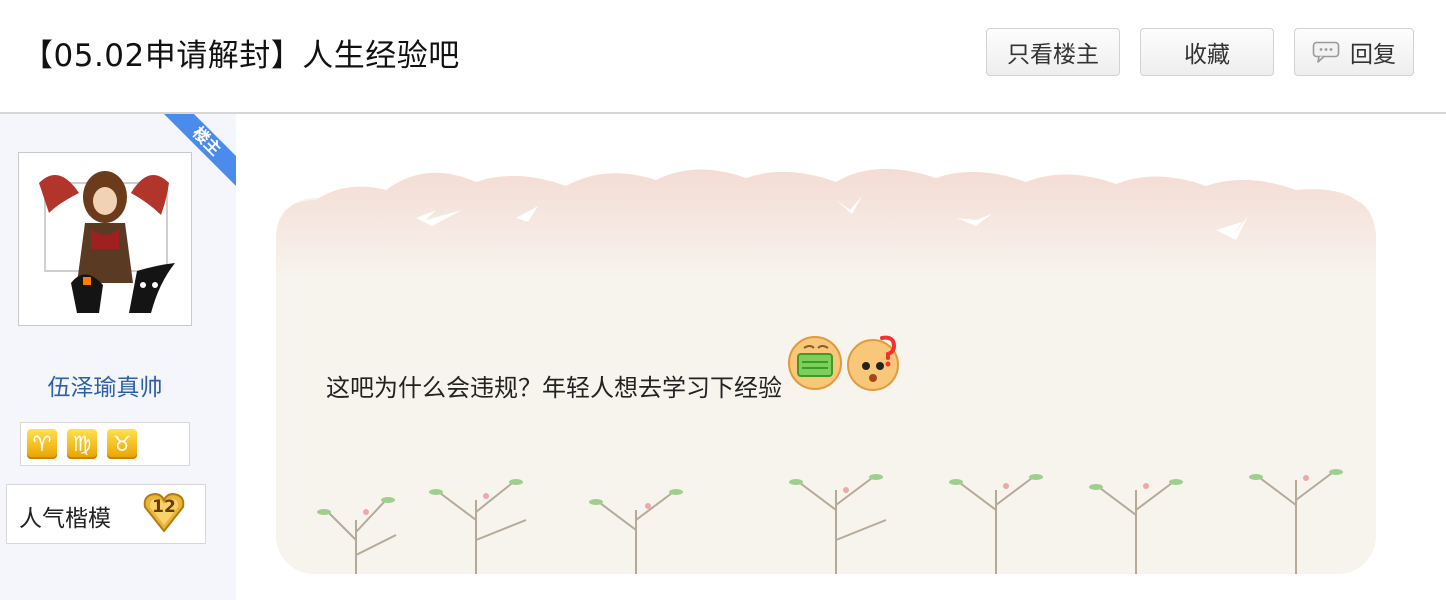 Image resolution: width=1446 pixels, height=600 pixels. What do you see at coordinates (164, 507) in the screenshot?
I see `badge-level: 12` at bounding box center [164, 507].